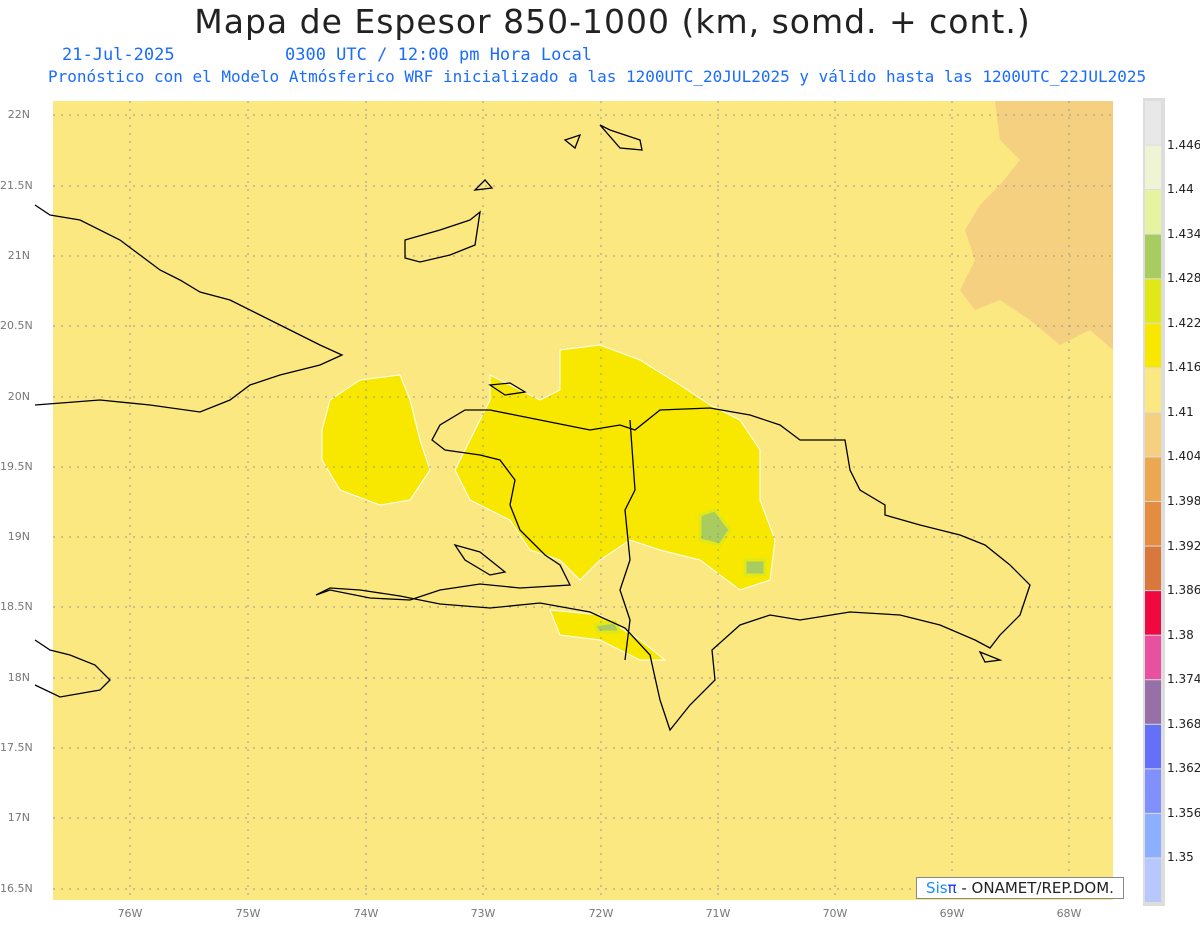 This screenshot has height=927, width=1200. I want to click on credit-box: Sisπ - ONAMET/REP.DOM., so click(1020, 888).